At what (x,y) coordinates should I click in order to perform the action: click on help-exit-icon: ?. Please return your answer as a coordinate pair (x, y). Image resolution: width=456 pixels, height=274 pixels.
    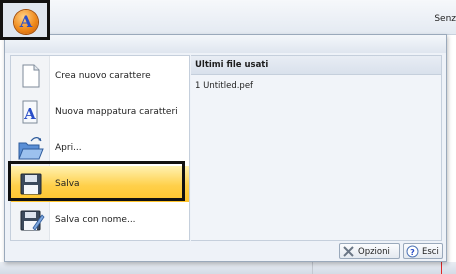
    Looking at the image, I should click on (412, 251).